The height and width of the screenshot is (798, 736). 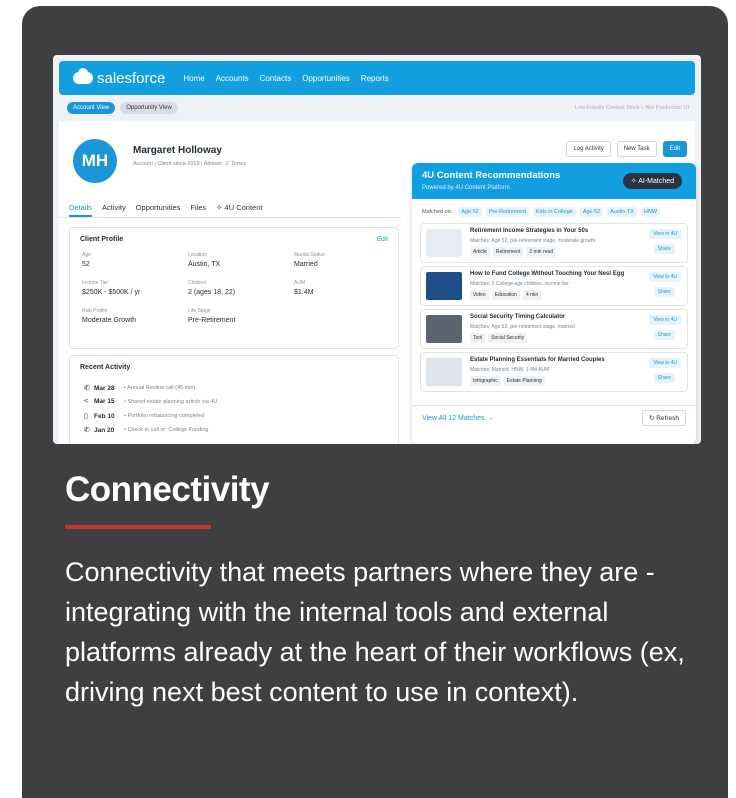 What do you see at coordinates (86, 416) in the screenshot?
I see `document-icon: ▯` at bounding box center [86, 416].